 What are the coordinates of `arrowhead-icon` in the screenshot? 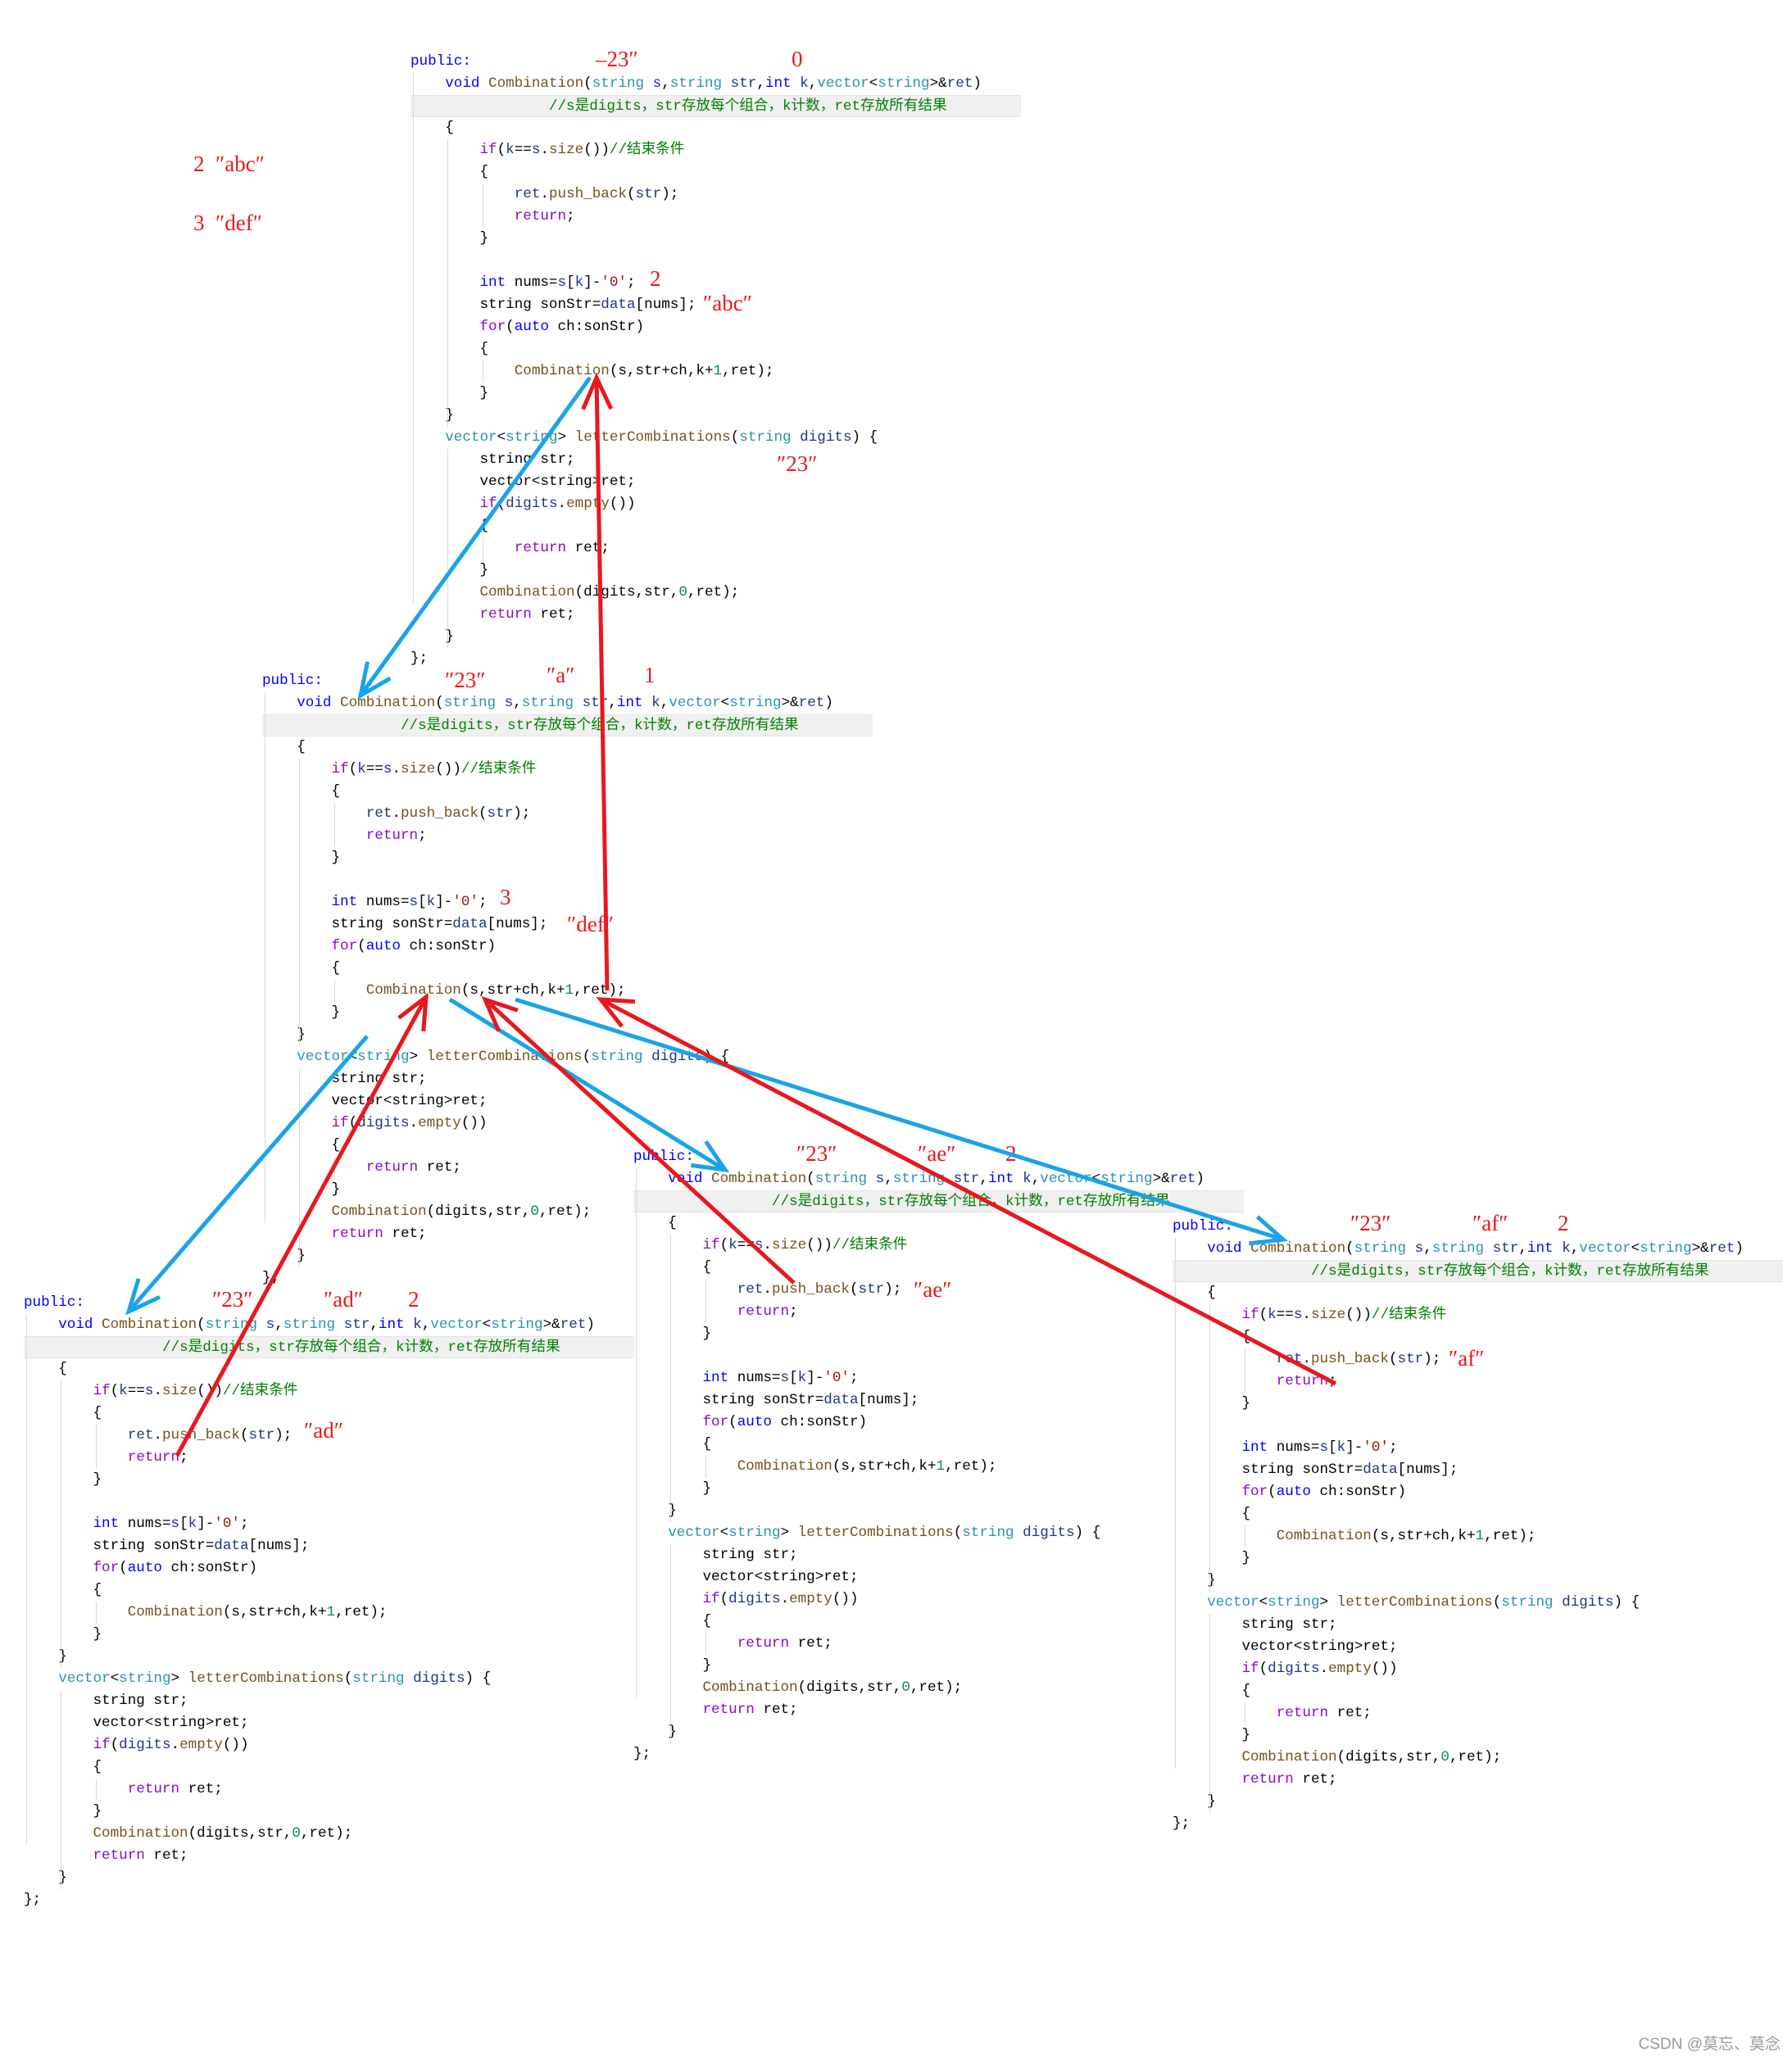 It's located at (710, 1156).